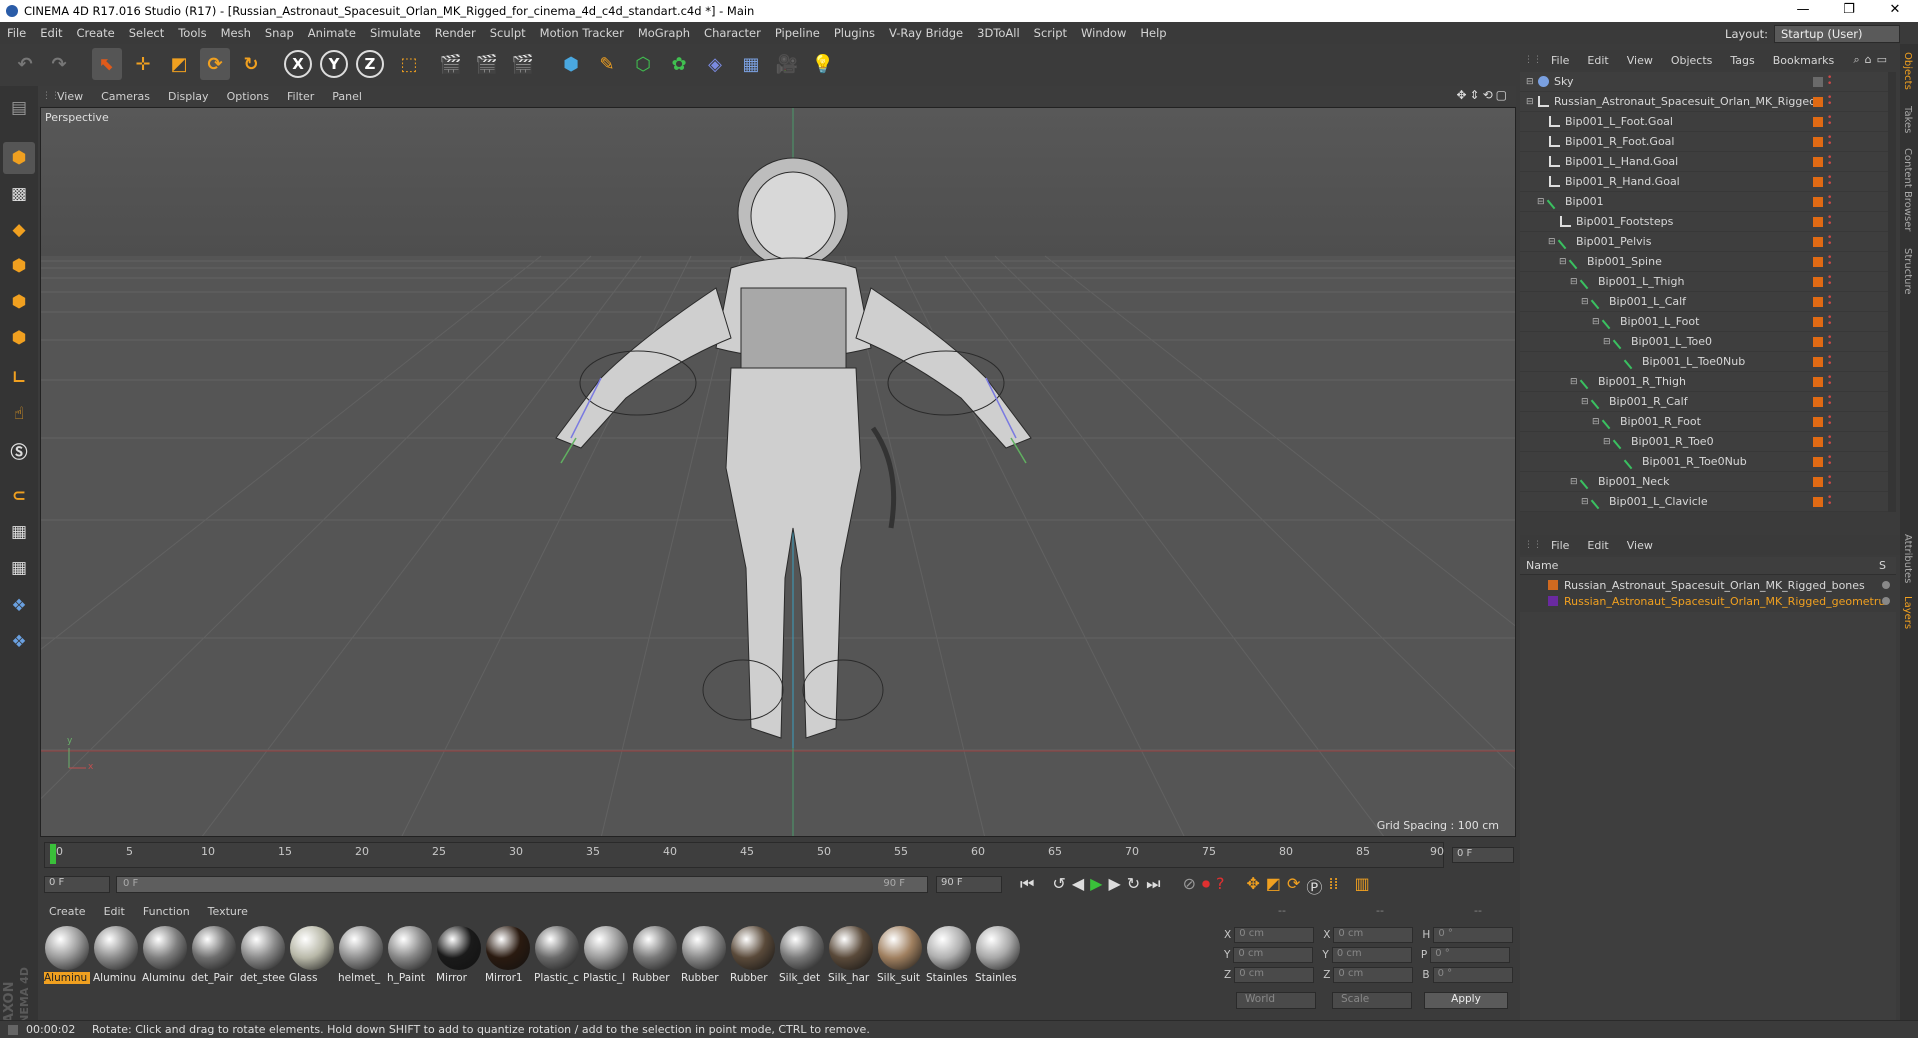 The height and width of the screenshot is (1038, 1918). Describe the element at coordinates (395, 33) in the screenshot. I see `menu-simulate: Simulate` at that location.